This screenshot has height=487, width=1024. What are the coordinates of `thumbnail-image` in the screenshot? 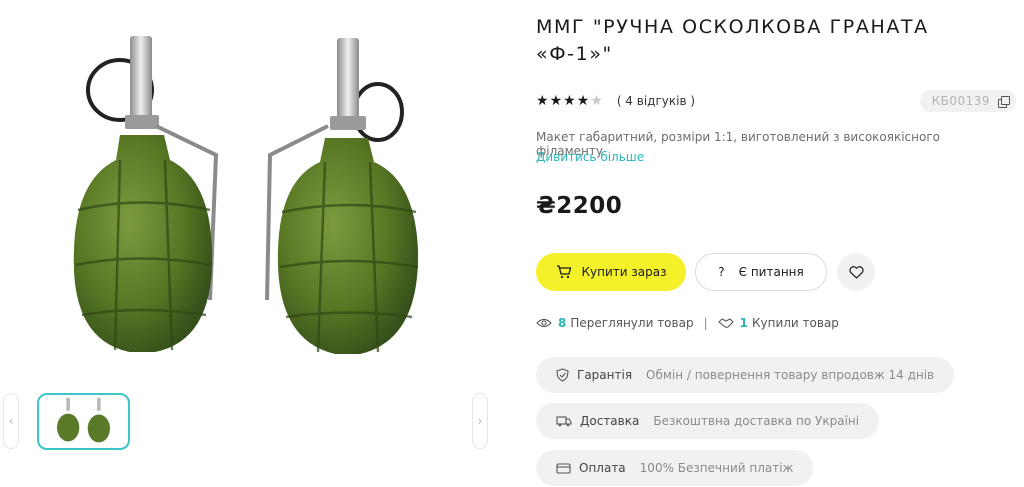 It's located at (83, 420).